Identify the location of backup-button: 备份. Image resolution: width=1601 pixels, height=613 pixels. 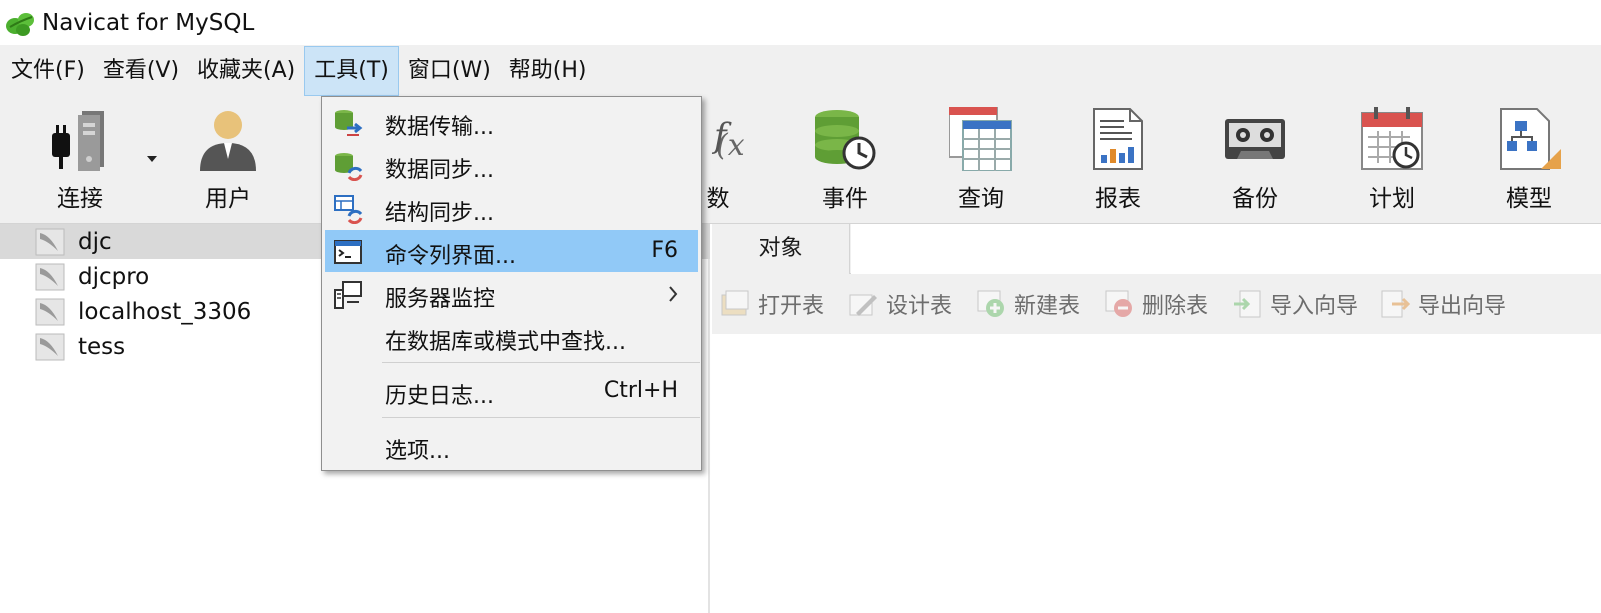
(1255, 159).